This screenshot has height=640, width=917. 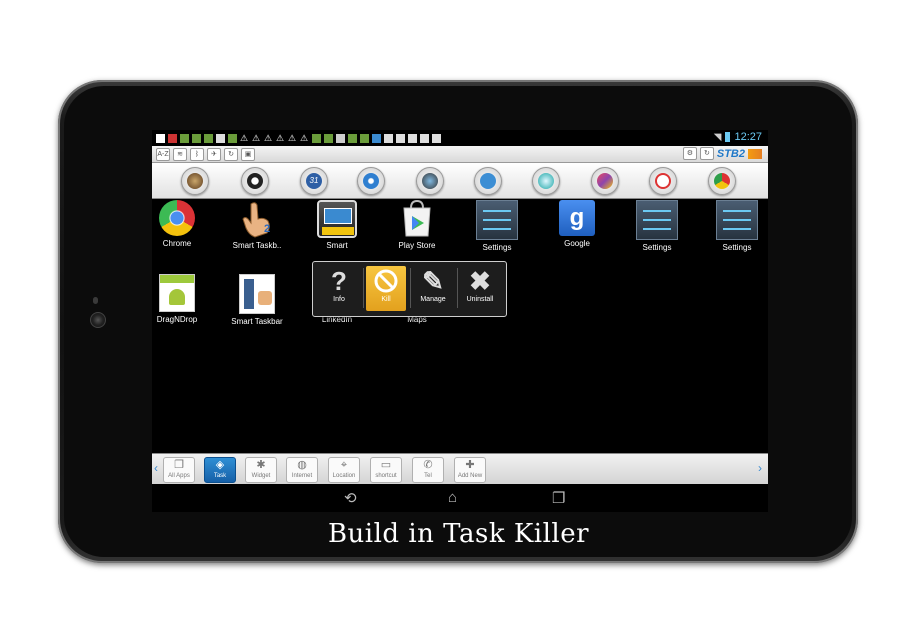 I want to click on app-dock: 31, so click(x=460, y=181).